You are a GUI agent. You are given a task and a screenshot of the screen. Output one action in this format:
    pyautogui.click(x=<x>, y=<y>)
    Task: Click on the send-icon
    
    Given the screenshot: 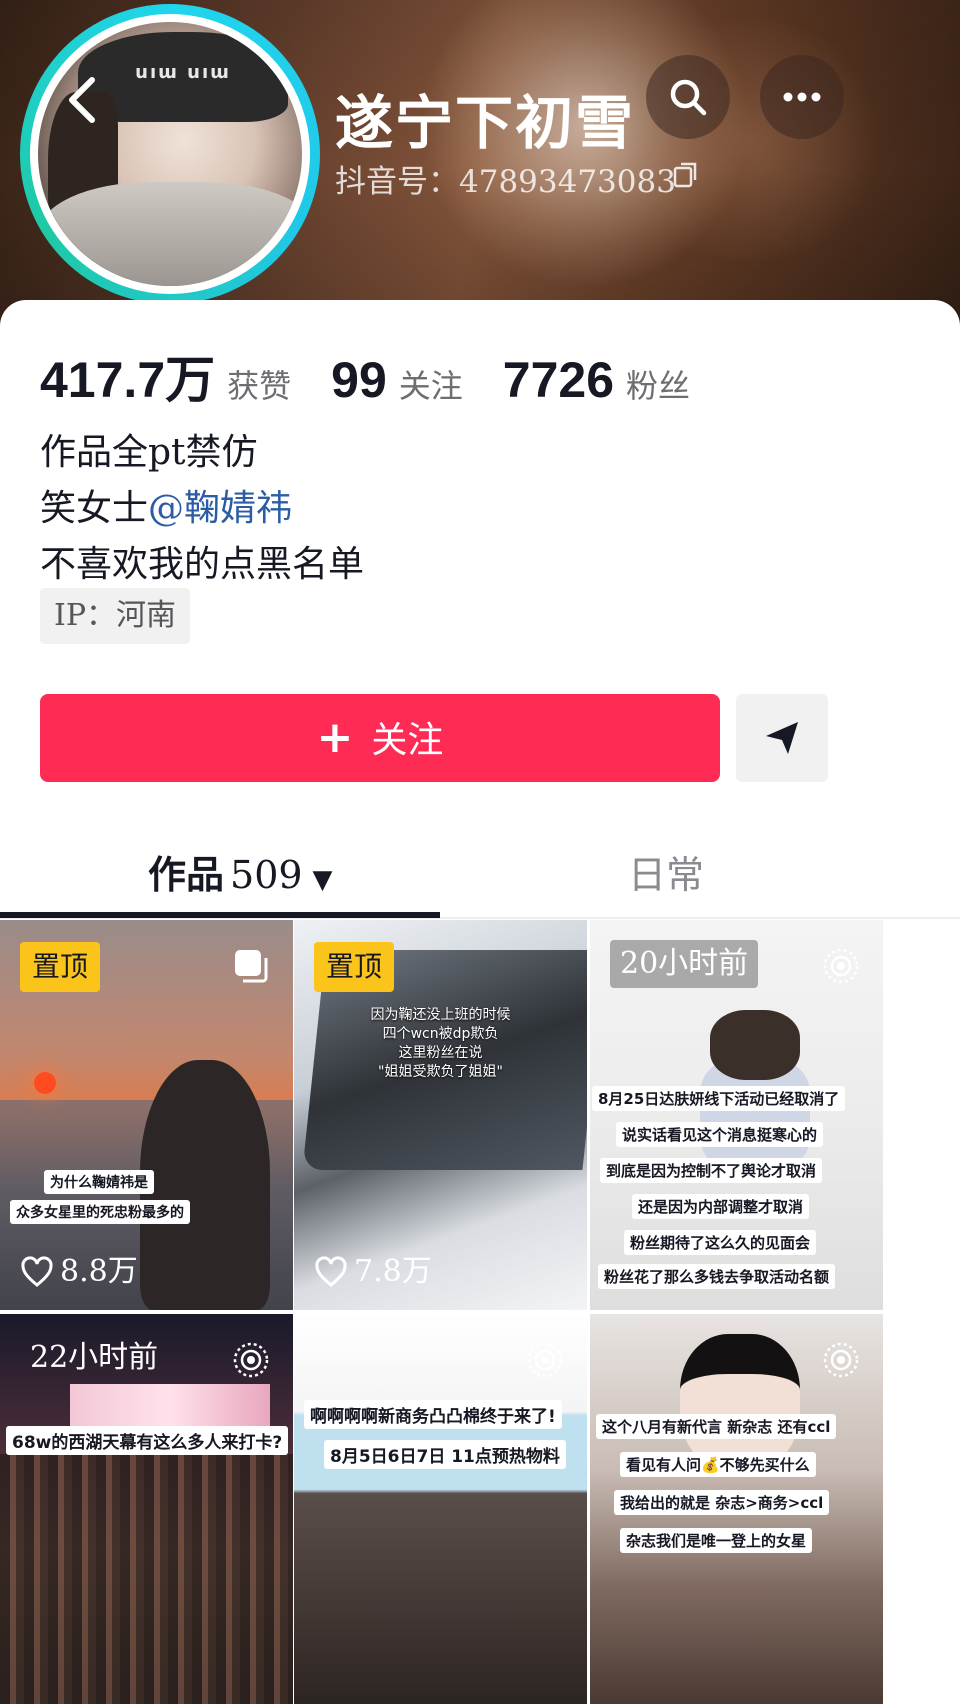 What is the action you would take?
    pyautogui.click(x=782, y=738)
    